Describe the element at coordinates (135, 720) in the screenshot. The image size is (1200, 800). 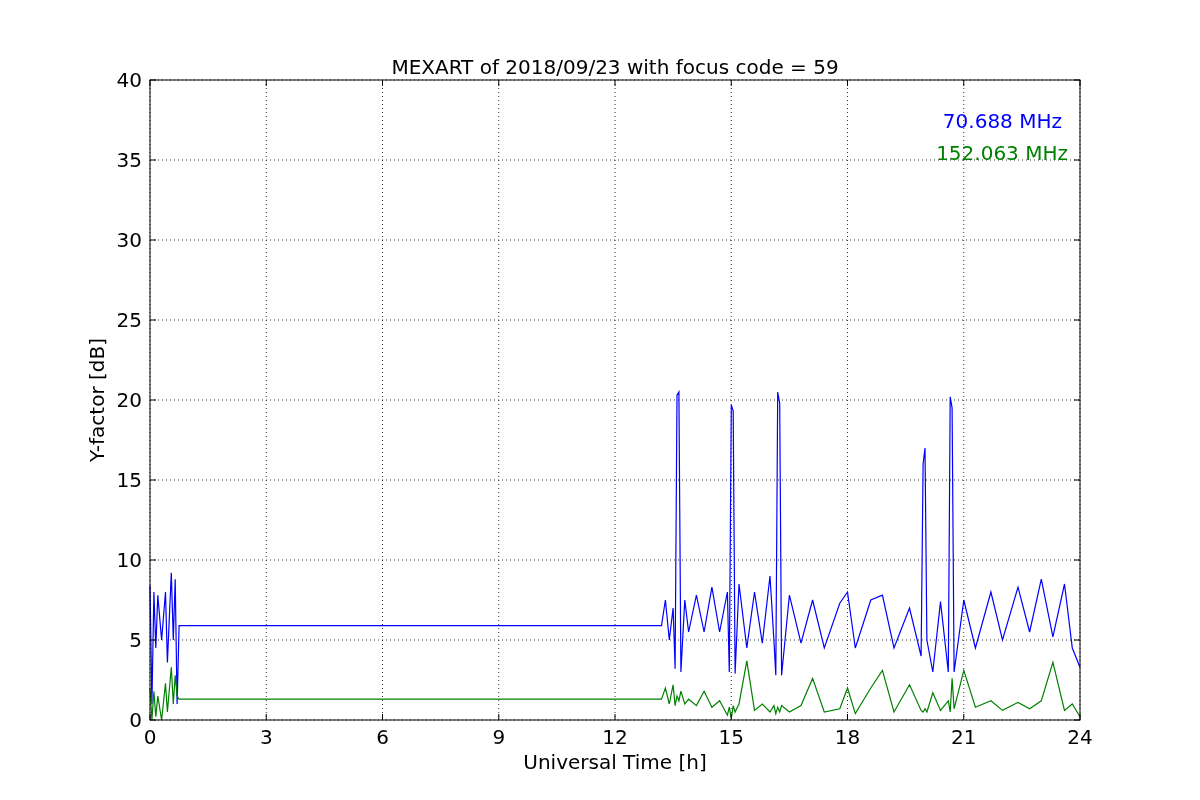
I see `y-tick-label: 0` at that location.